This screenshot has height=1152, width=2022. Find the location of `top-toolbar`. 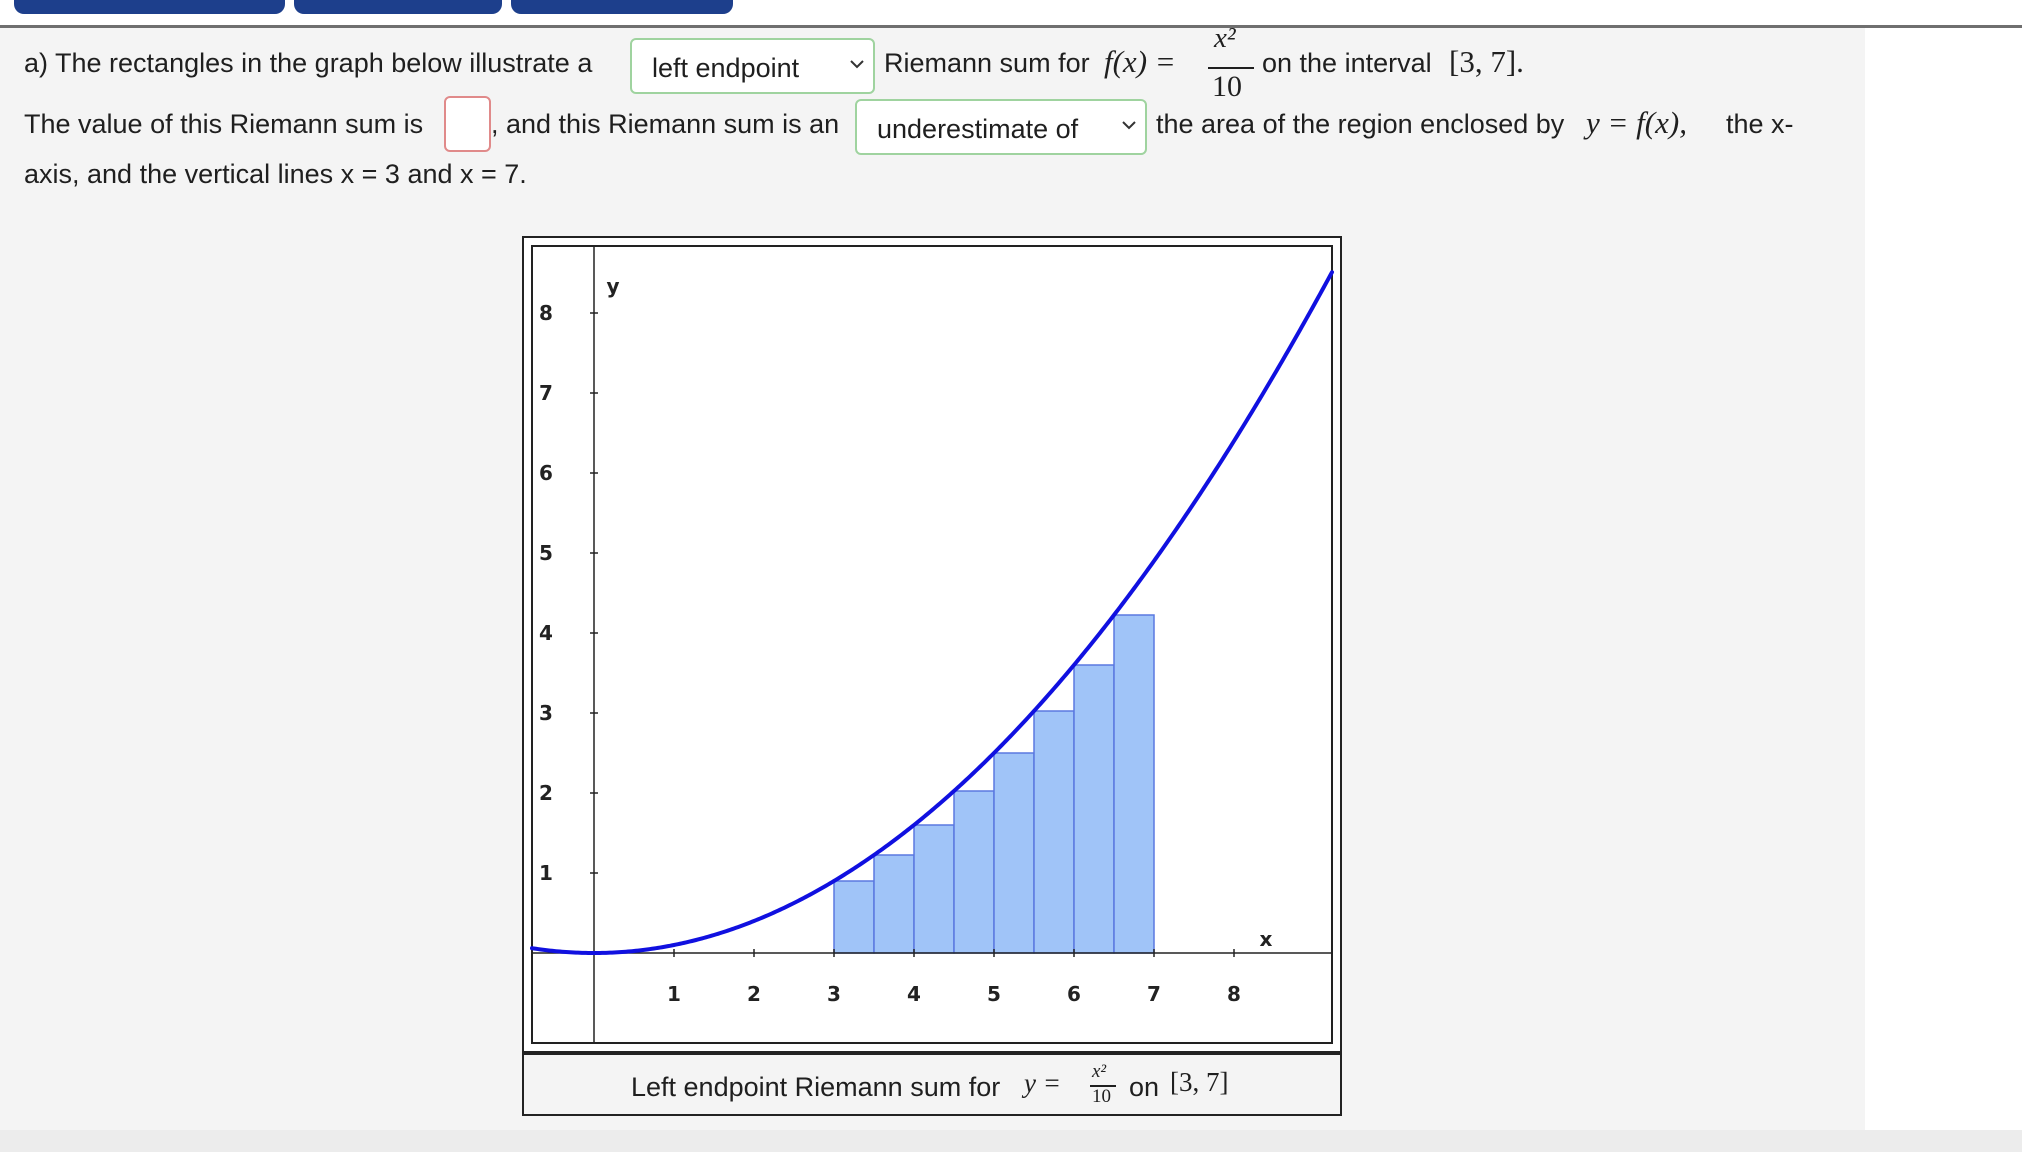

top-toolbar is located at coordinates (1011, 14).